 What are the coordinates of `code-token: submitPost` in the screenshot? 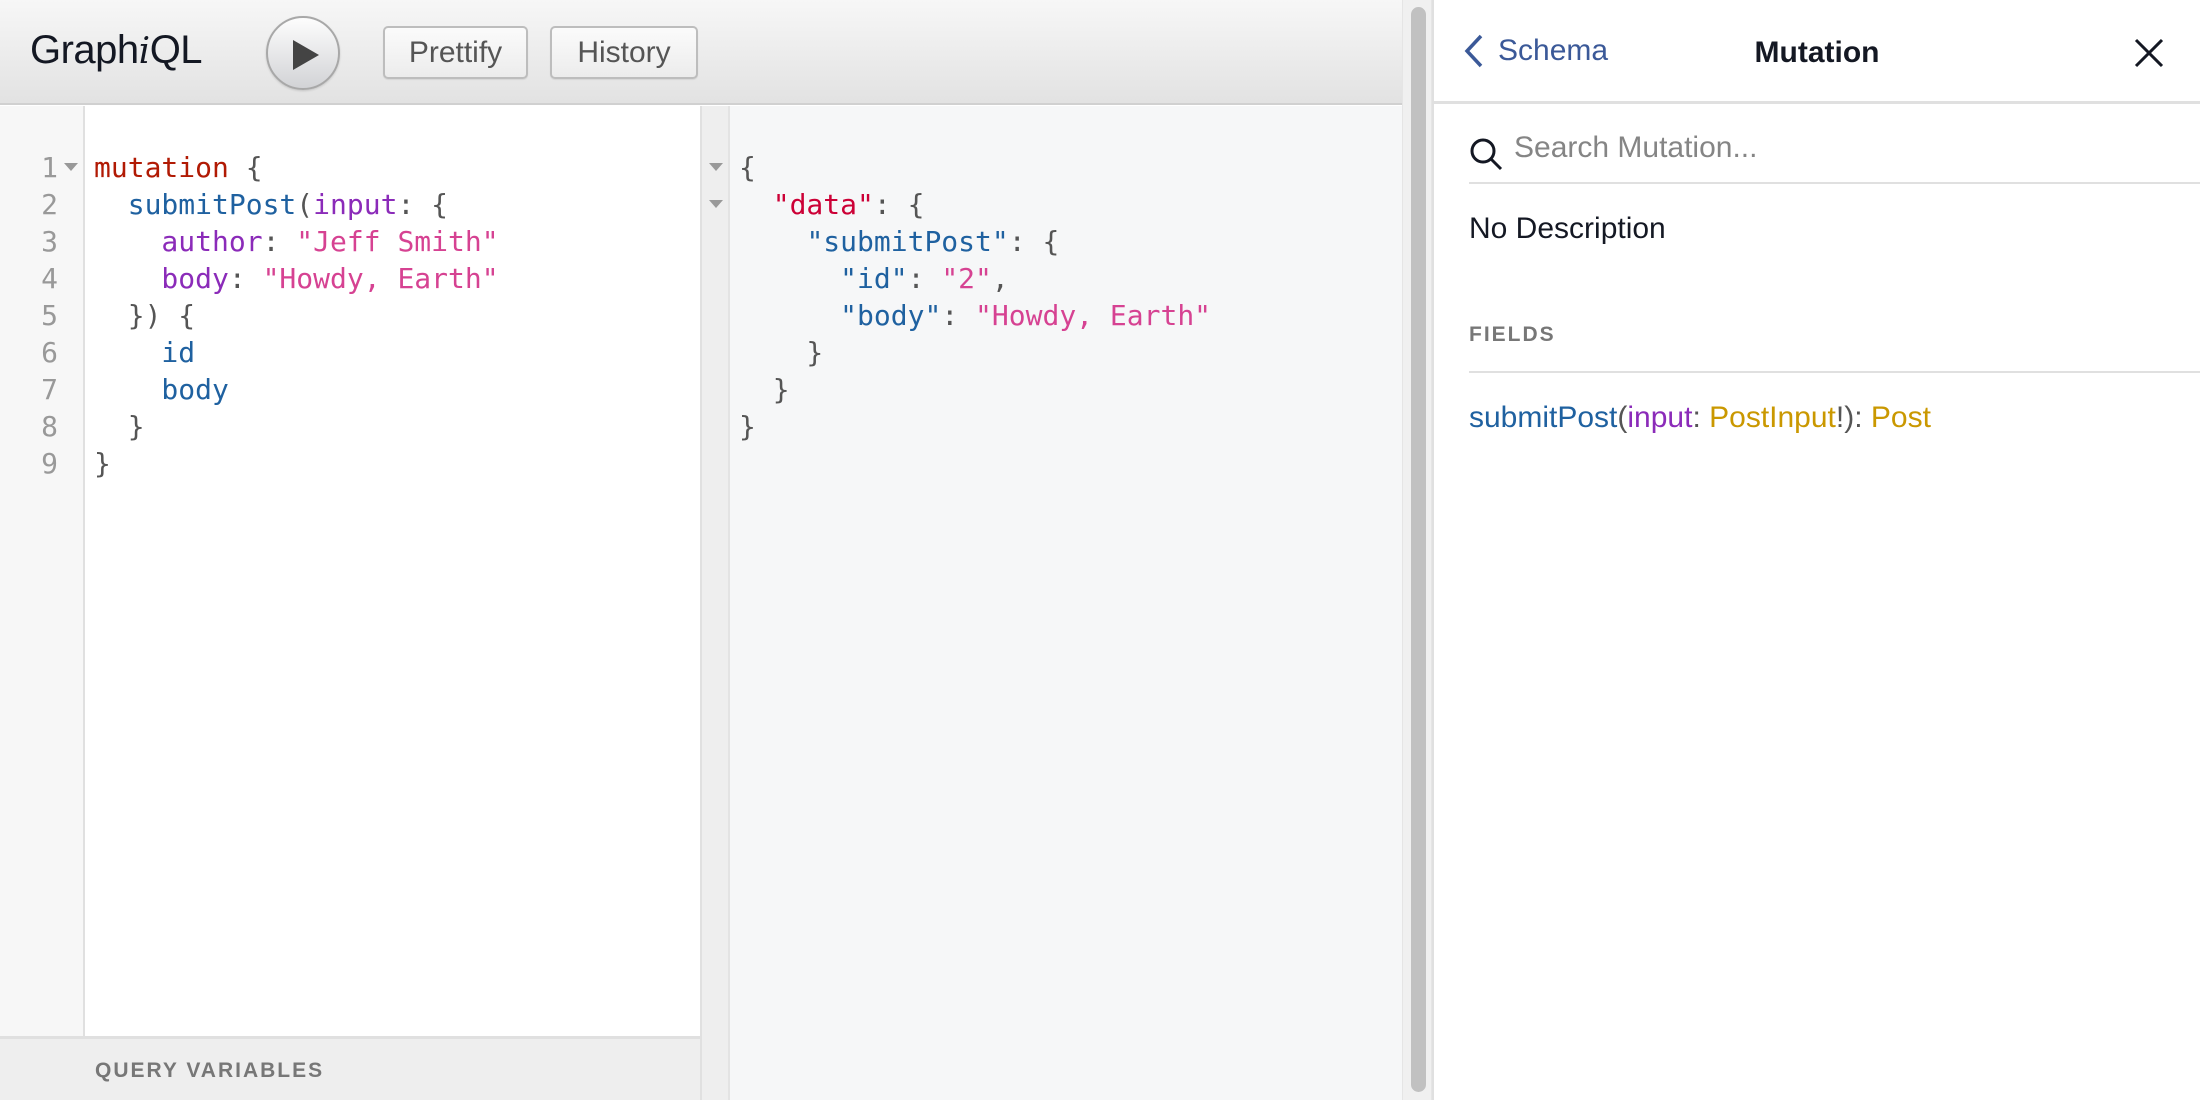 It's located at (195, 204).